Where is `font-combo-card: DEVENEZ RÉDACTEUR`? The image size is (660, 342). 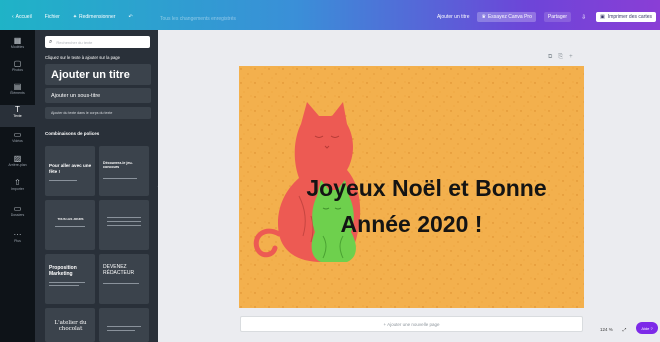 font-combo-card: DEVENEZ RÉDACTEUR is located at coordinates (124, 279).